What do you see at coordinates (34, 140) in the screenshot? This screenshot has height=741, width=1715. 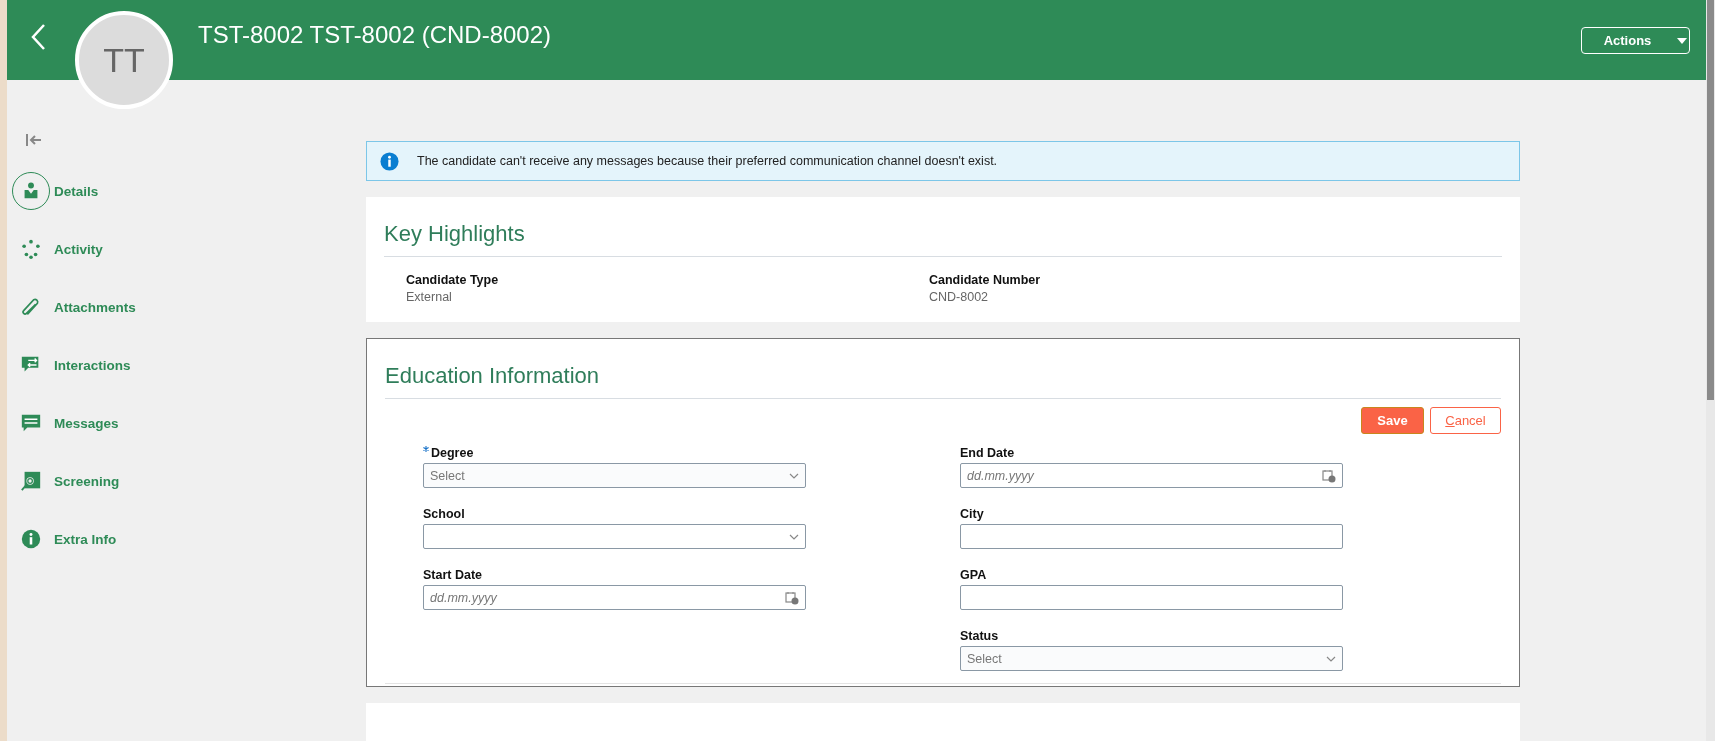 I see `collapse-icon` at bounding box center [34, 140].